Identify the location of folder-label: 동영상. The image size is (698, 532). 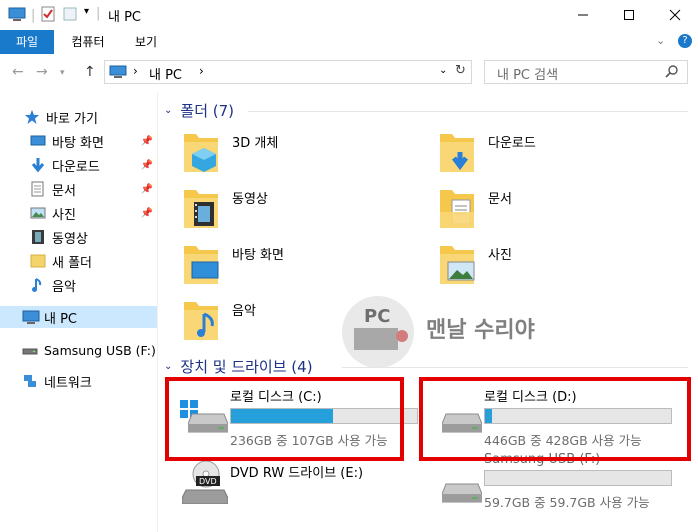
(250, 199).